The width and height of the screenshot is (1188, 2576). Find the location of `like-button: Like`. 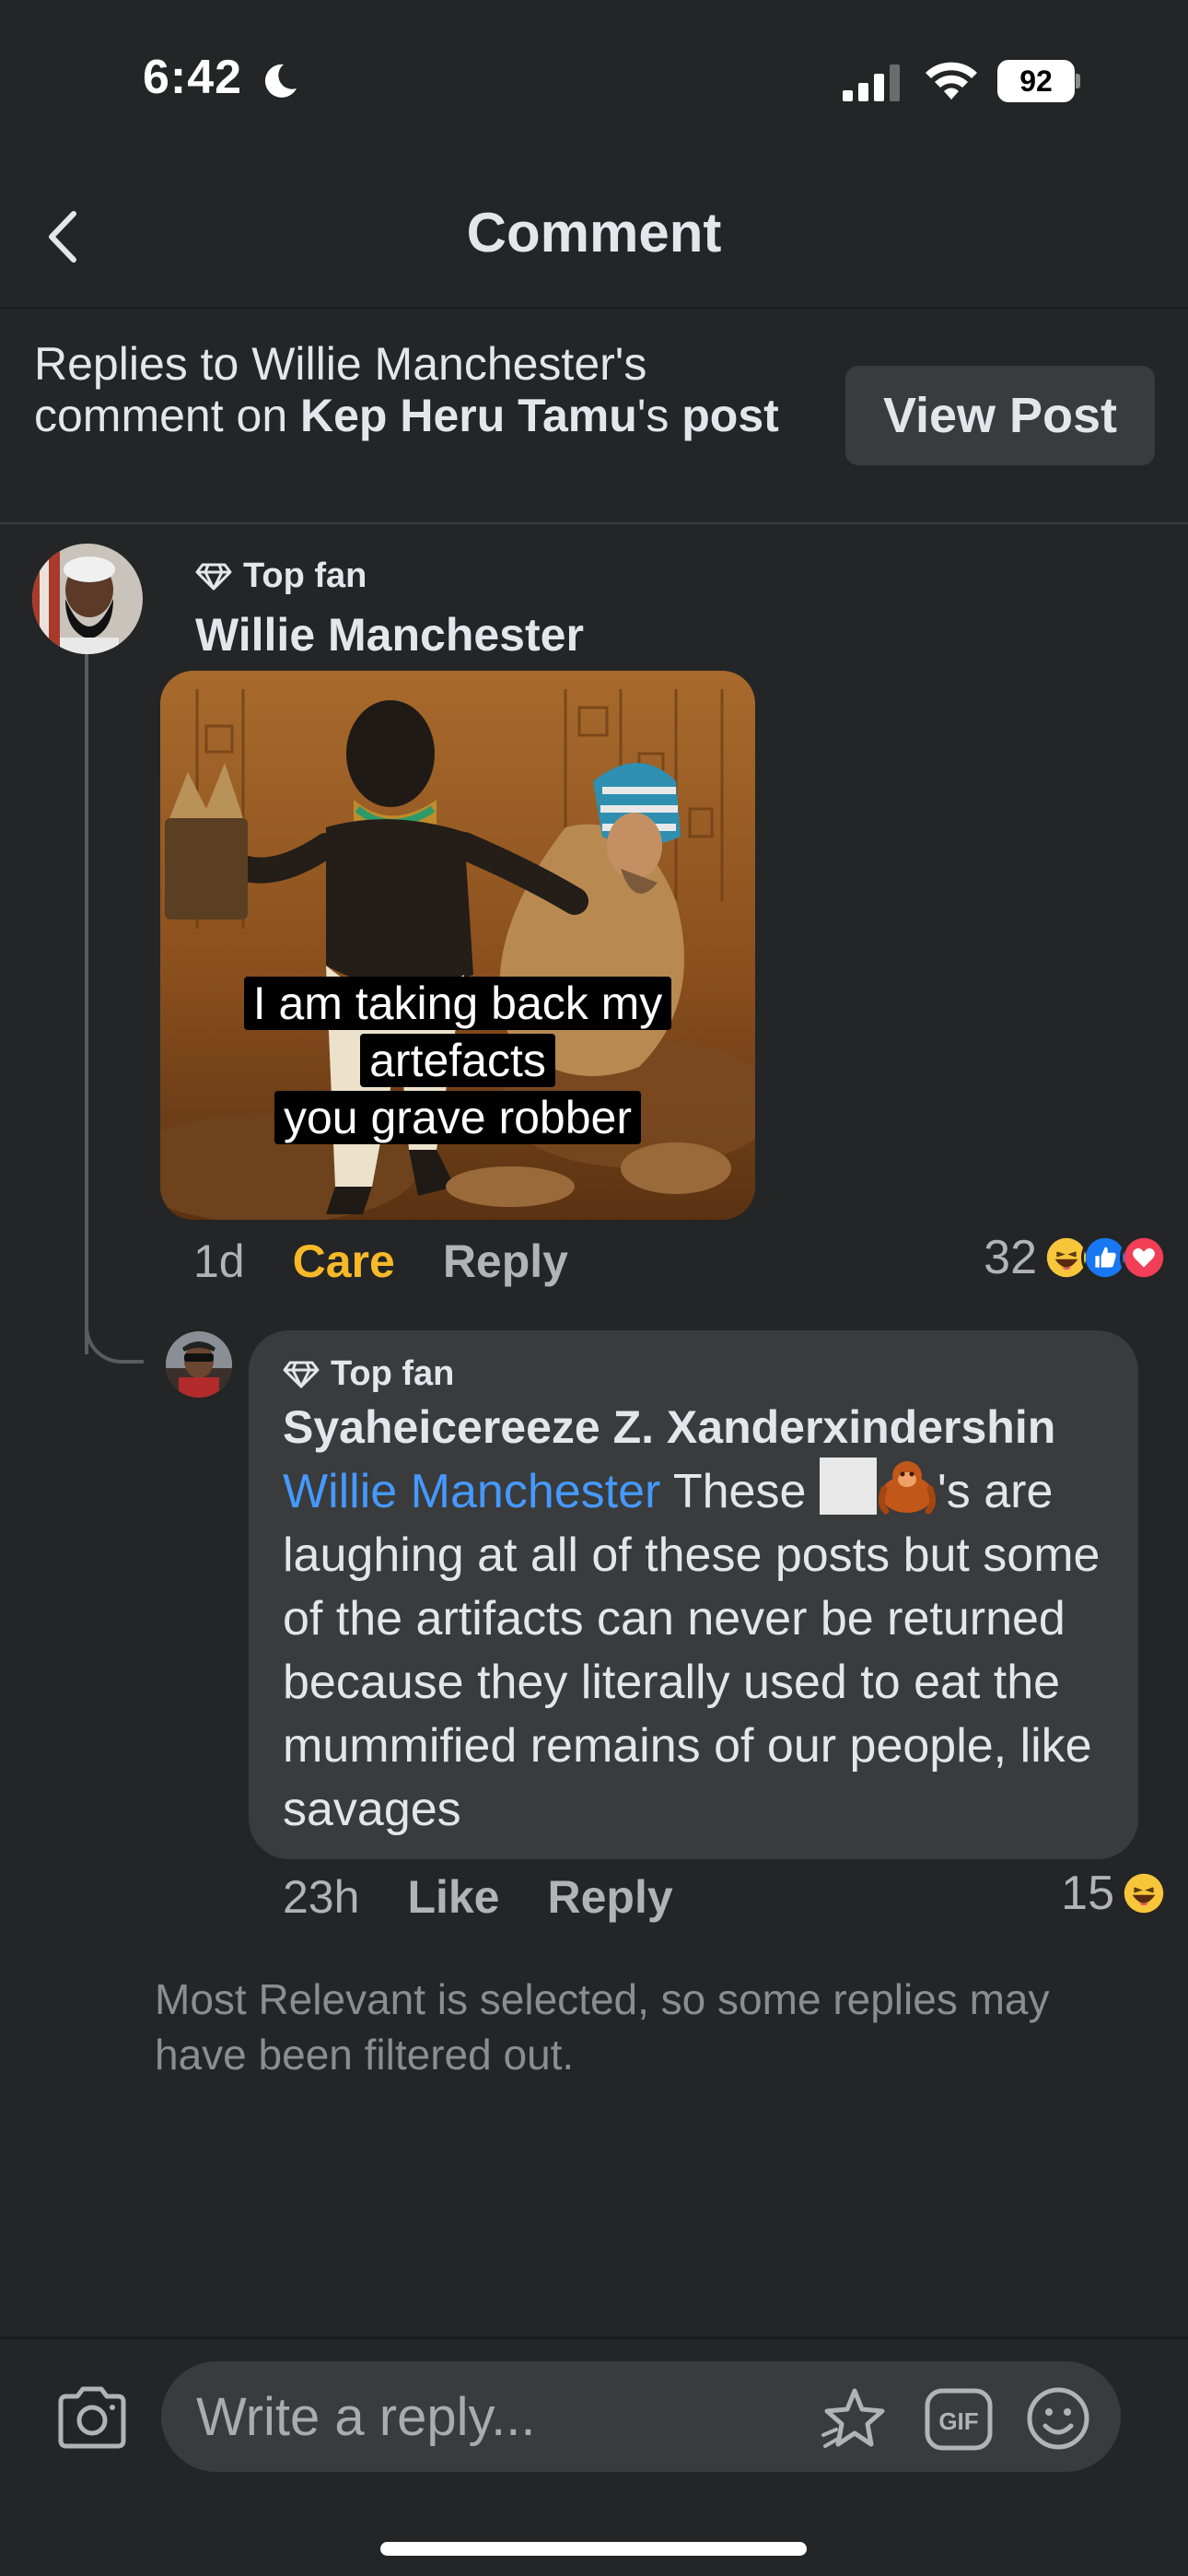

like-button: Like is located at coordinates (453, 1897).